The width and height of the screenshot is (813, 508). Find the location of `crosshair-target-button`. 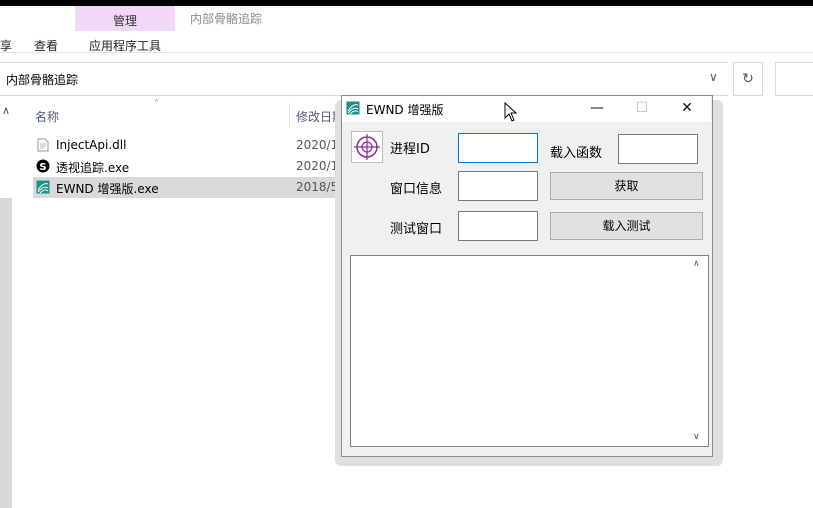

crosshair-target-button is located at coordinates (367, 147).